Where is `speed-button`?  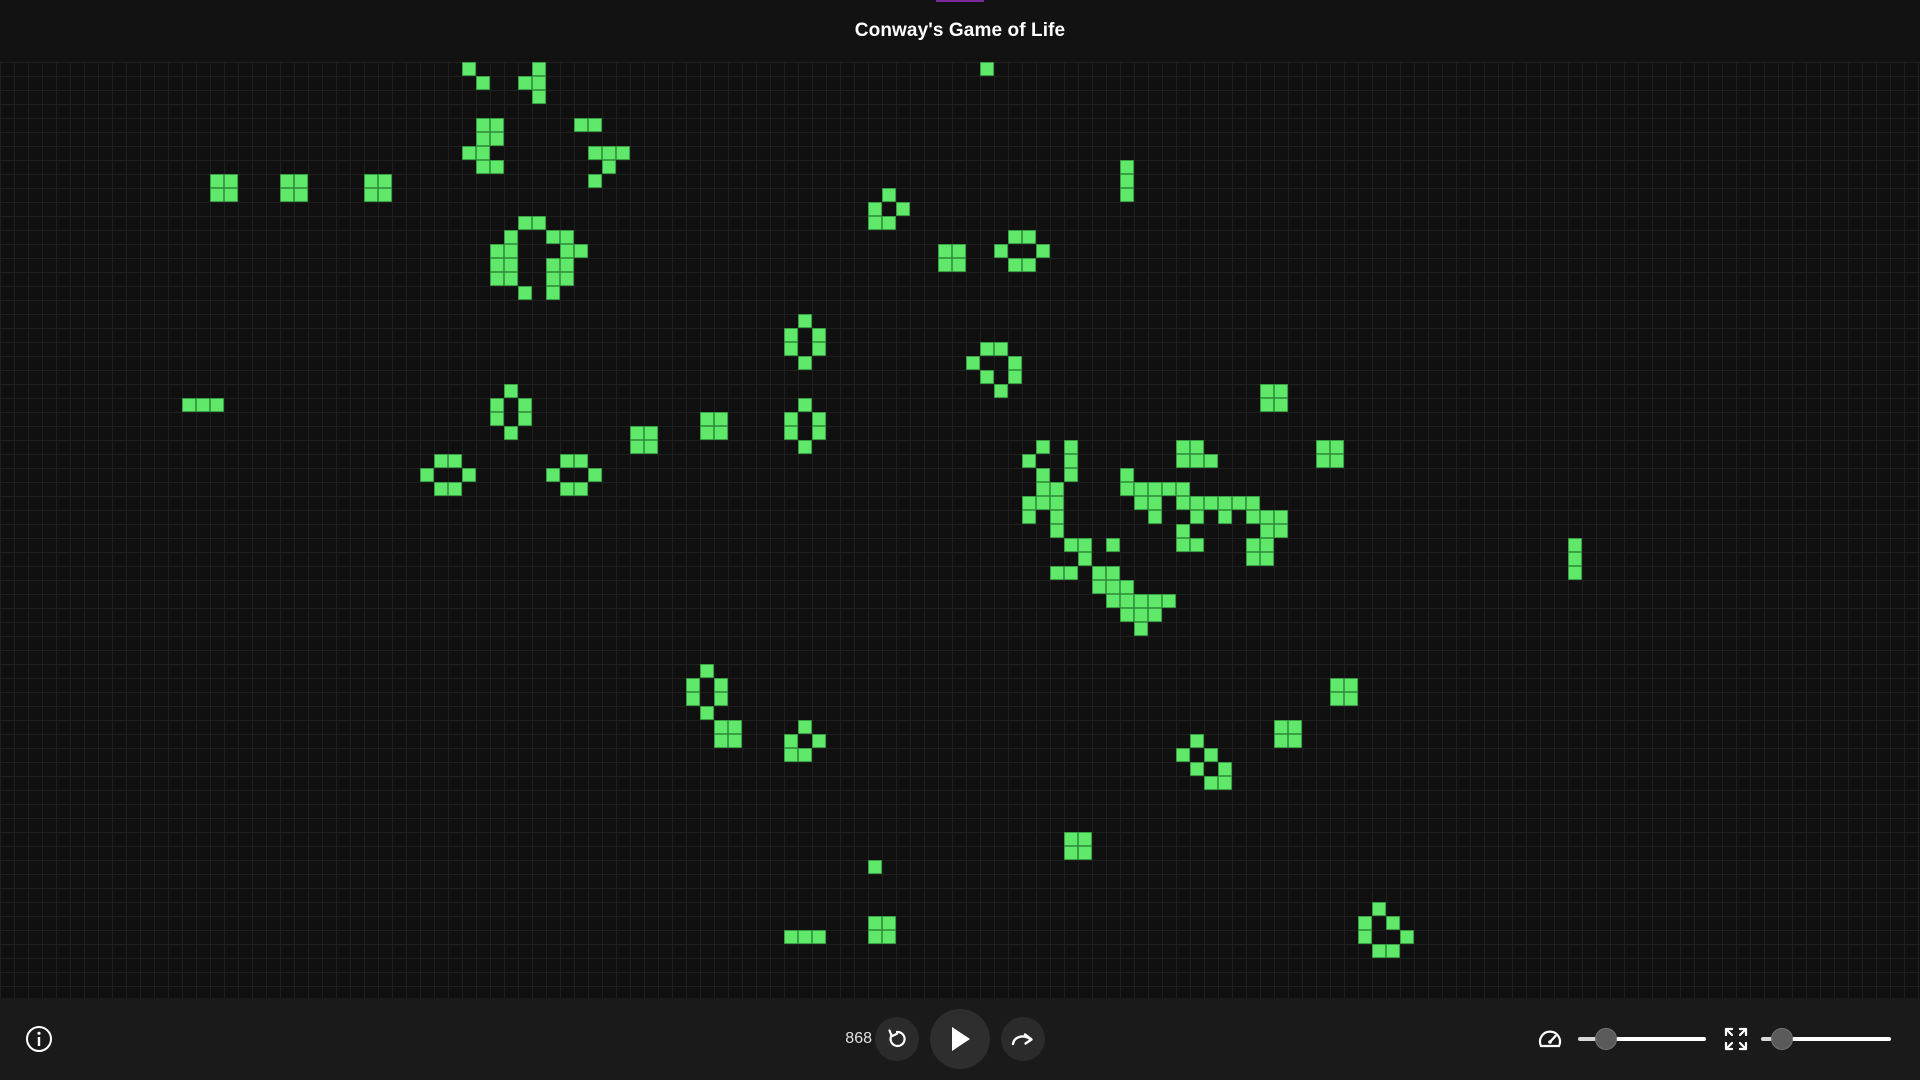 speed-button is located at coordinates (1550, 1039).